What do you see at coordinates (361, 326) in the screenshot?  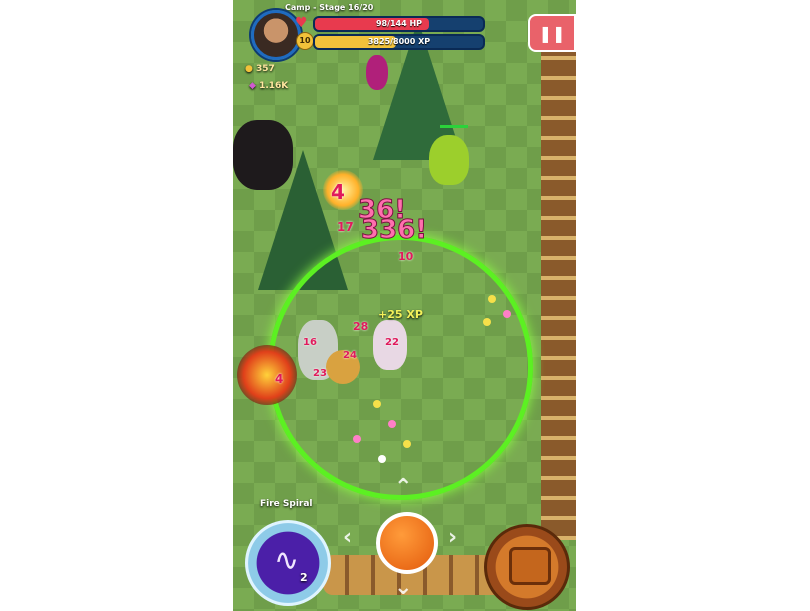 I see `damage-number: 28` at bounding box center [361, 326].